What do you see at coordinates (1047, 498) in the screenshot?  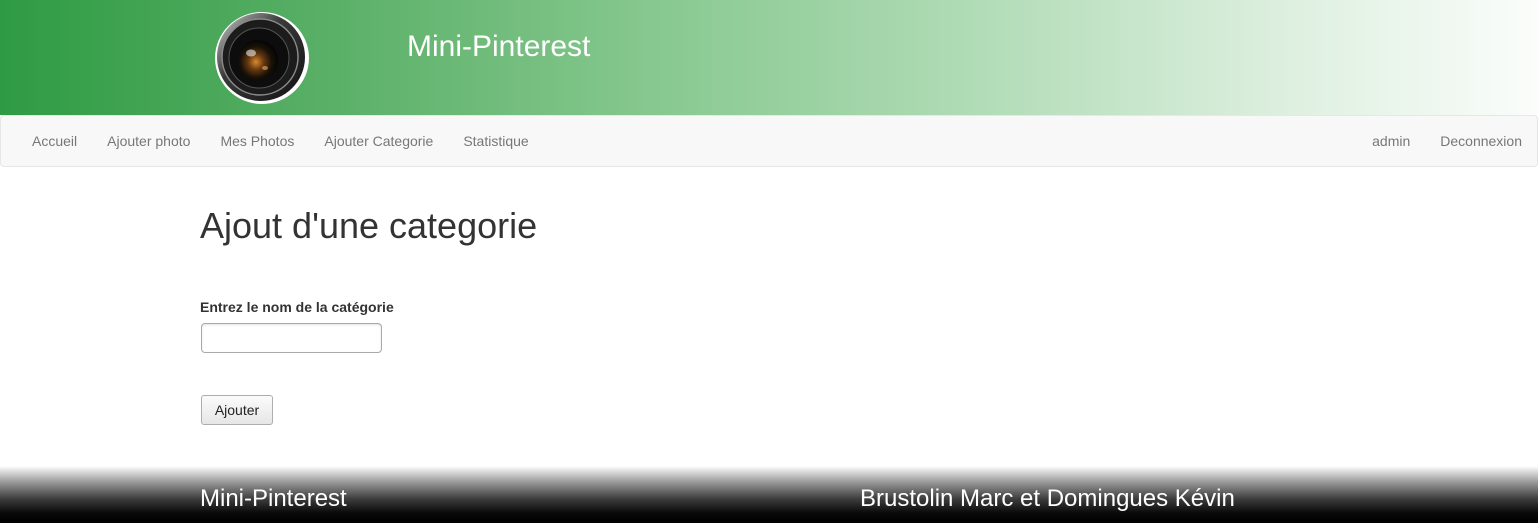 I see `footer-authors: Brustolin Marc et Domingues Kévin` at bounding box center [1047, 498].